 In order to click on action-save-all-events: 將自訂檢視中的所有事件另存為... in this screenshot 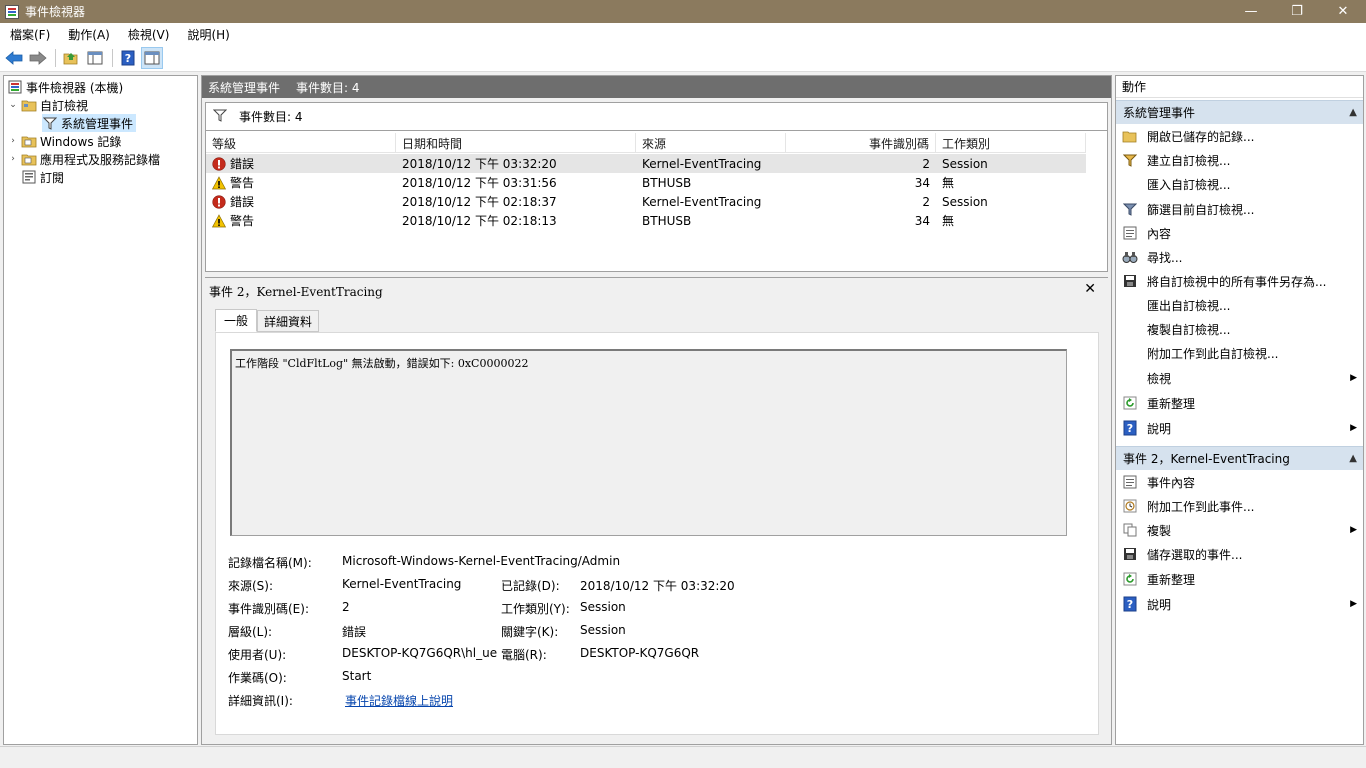, I will do `click(1239, 281)`.